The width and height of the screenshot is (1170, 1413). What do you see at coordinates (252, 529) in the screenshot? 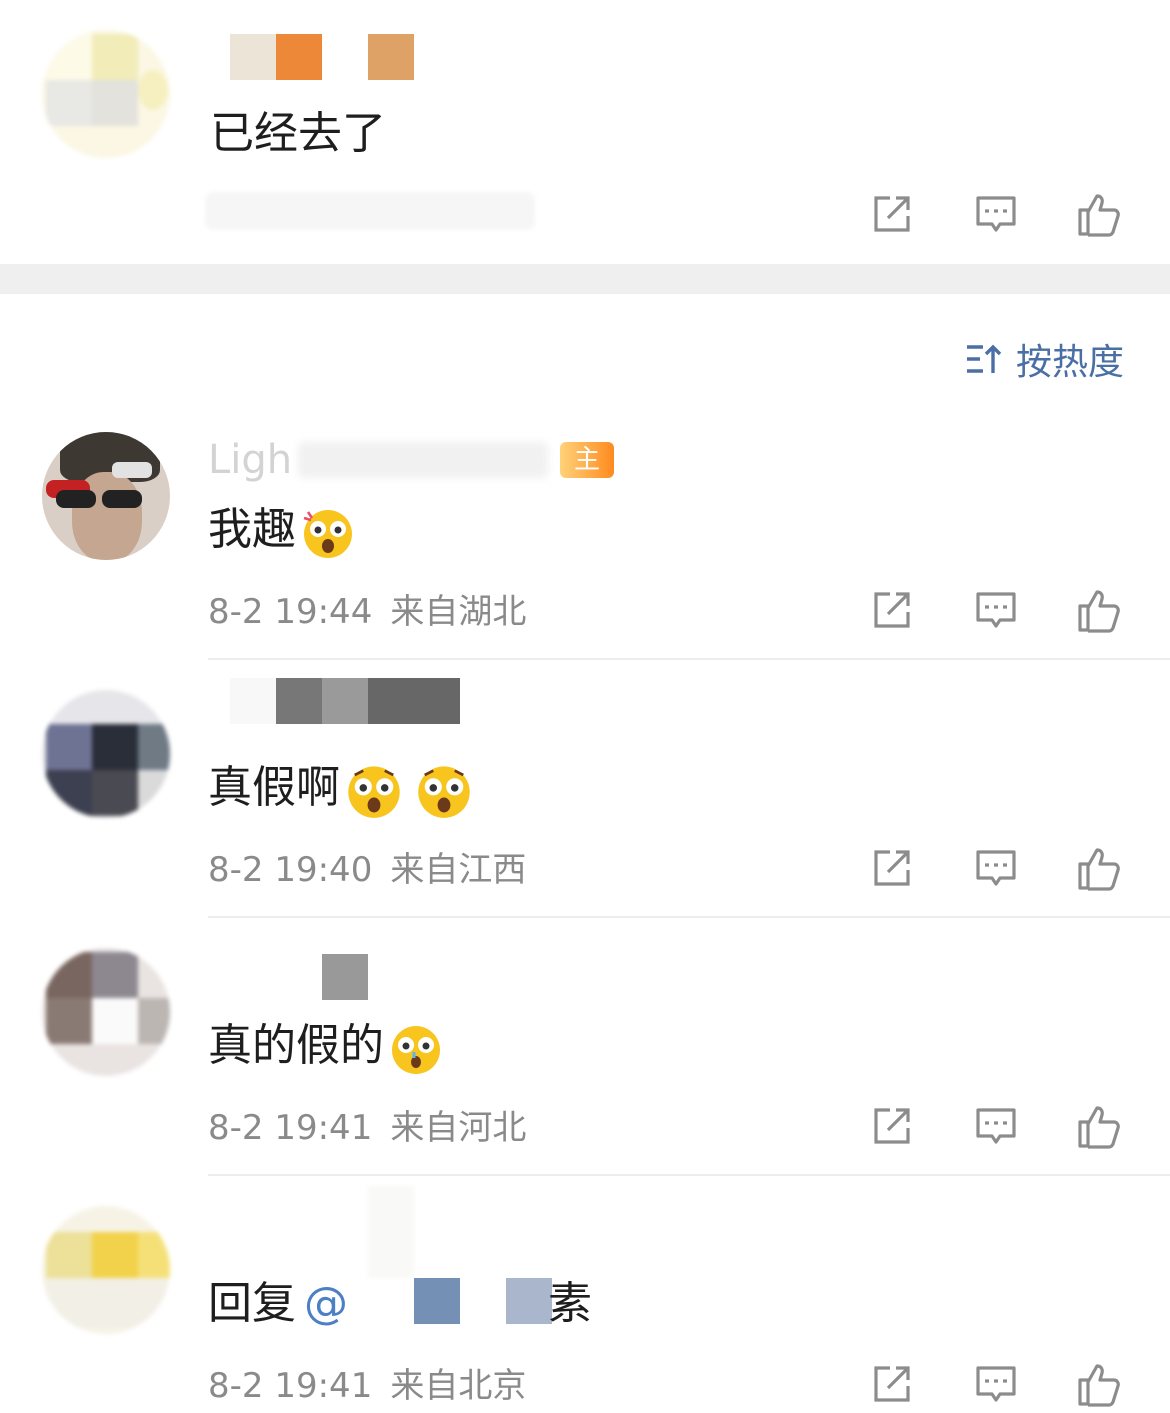
I see `comment-text-content: 我趣` at bounding box center [252, 529].